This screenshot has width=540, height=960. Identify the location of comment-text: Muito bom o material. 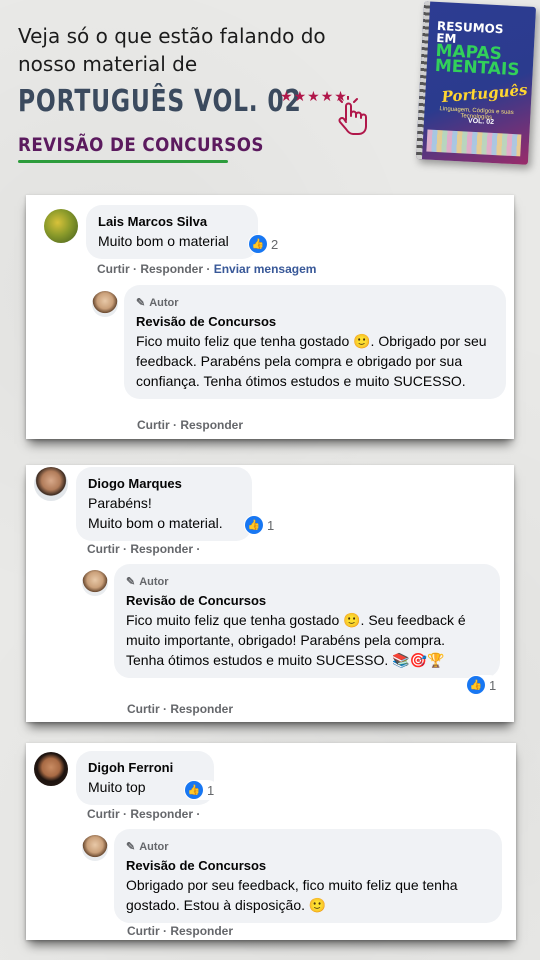
(163, 241).